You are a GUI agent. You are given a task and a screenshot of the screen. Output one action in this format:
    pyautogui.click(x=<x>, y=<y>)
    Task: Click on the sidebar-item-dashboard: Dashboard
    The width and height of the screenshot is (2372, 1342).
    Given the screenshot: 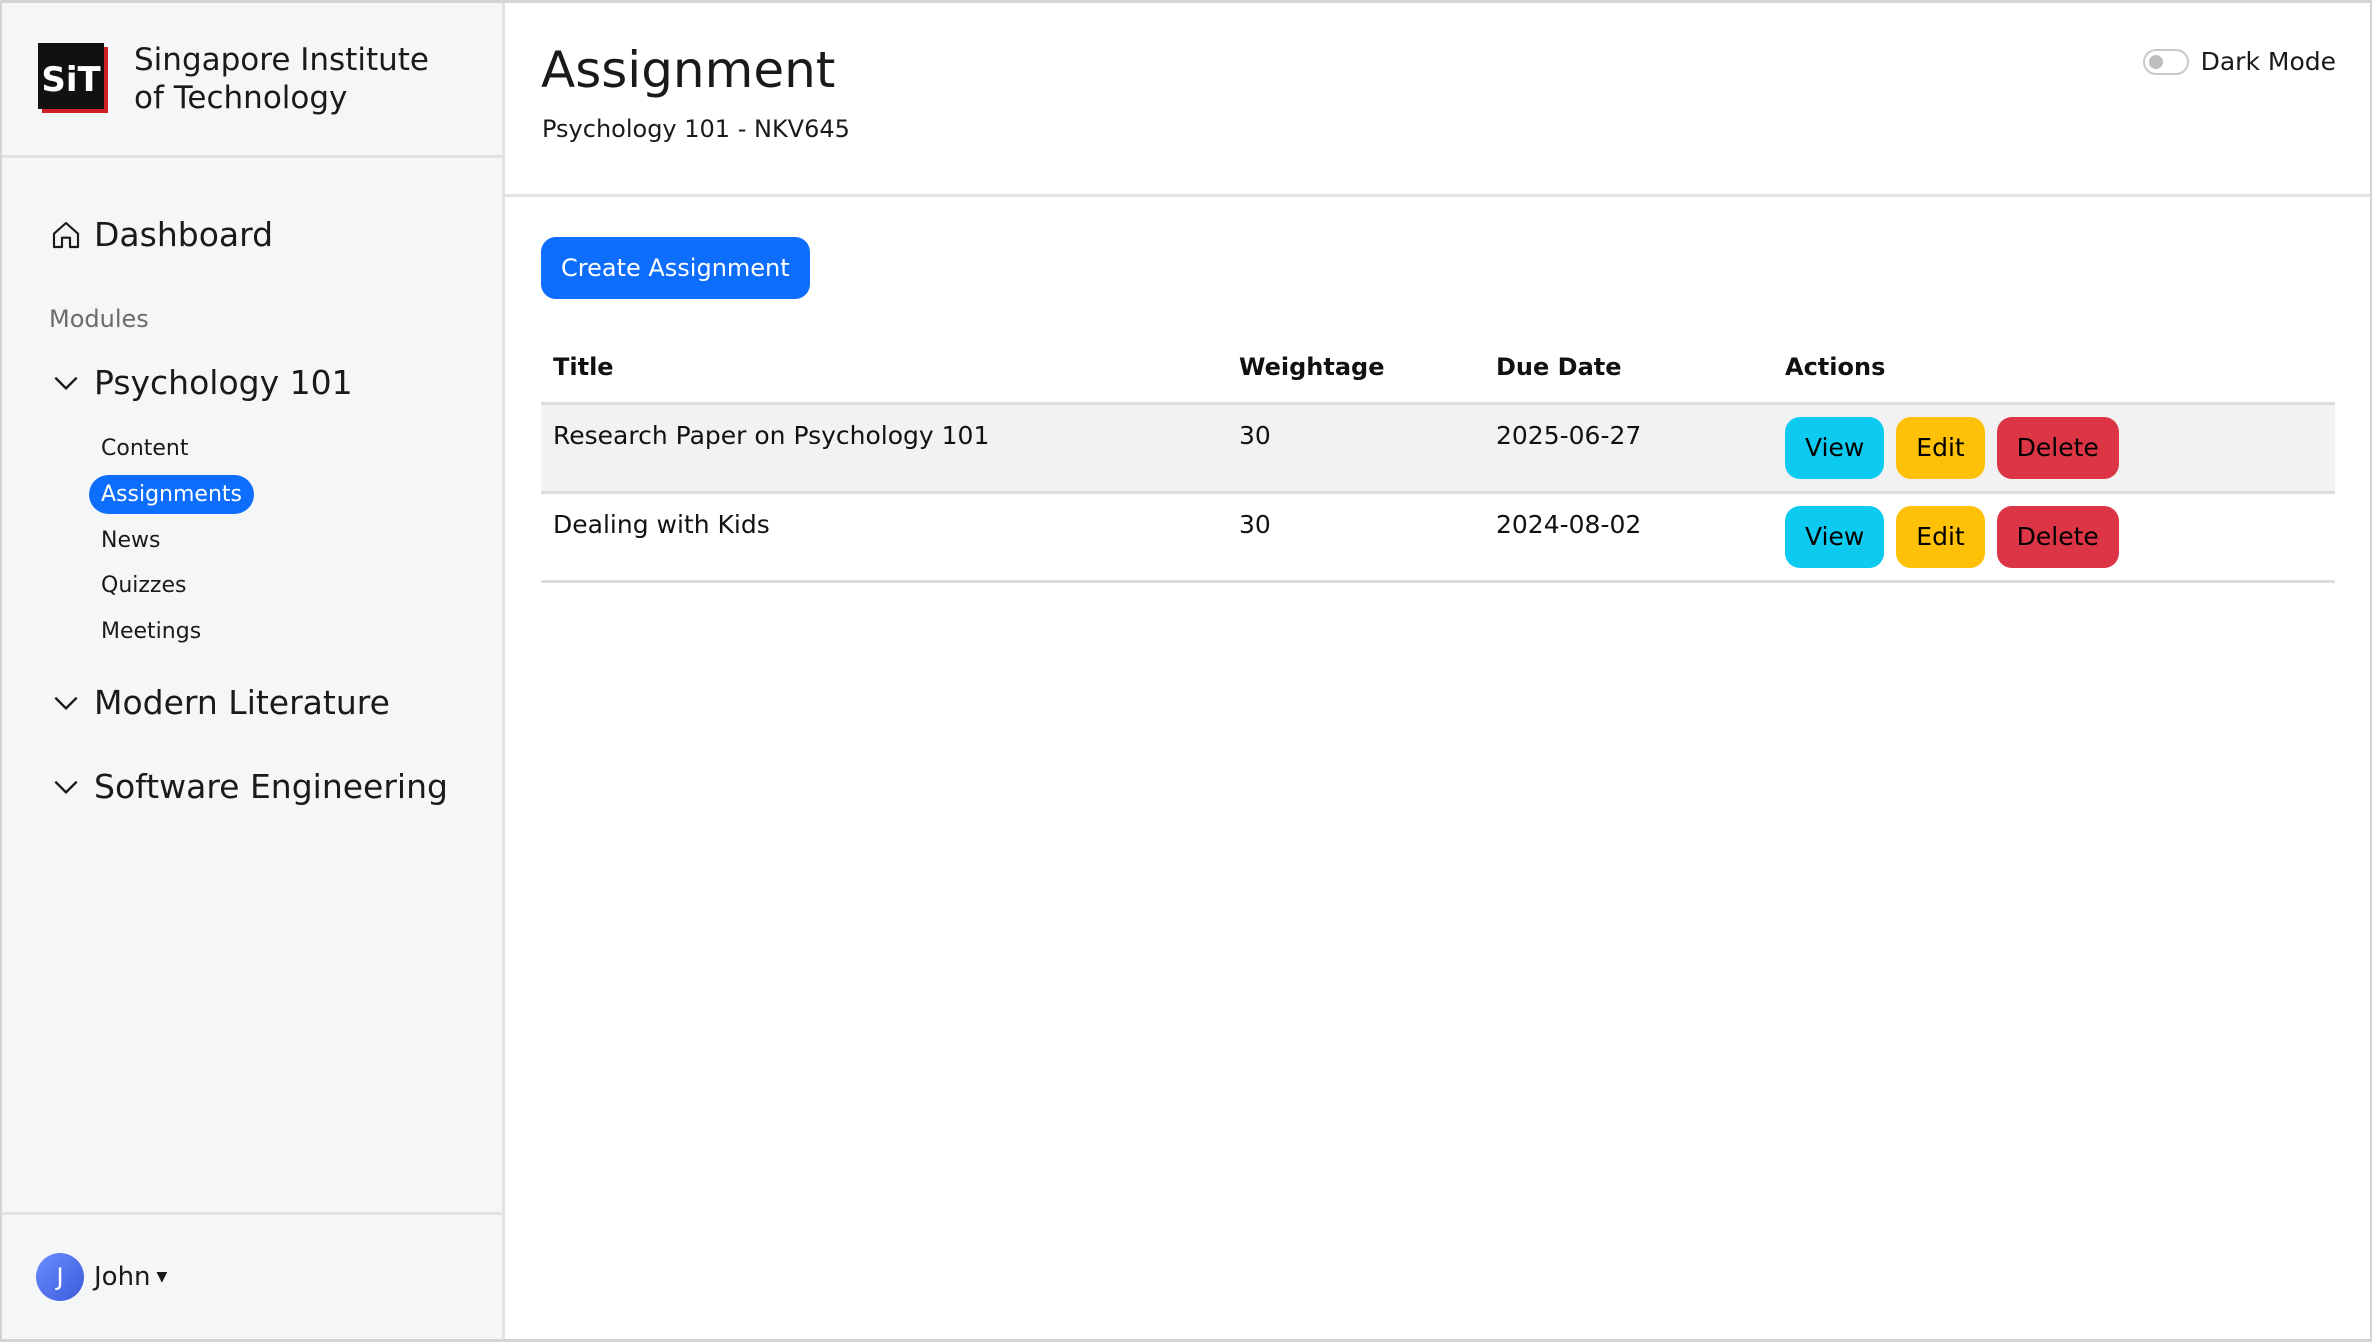 What is the action you would take?
    pyautogui.click(x=161, y=234)
    